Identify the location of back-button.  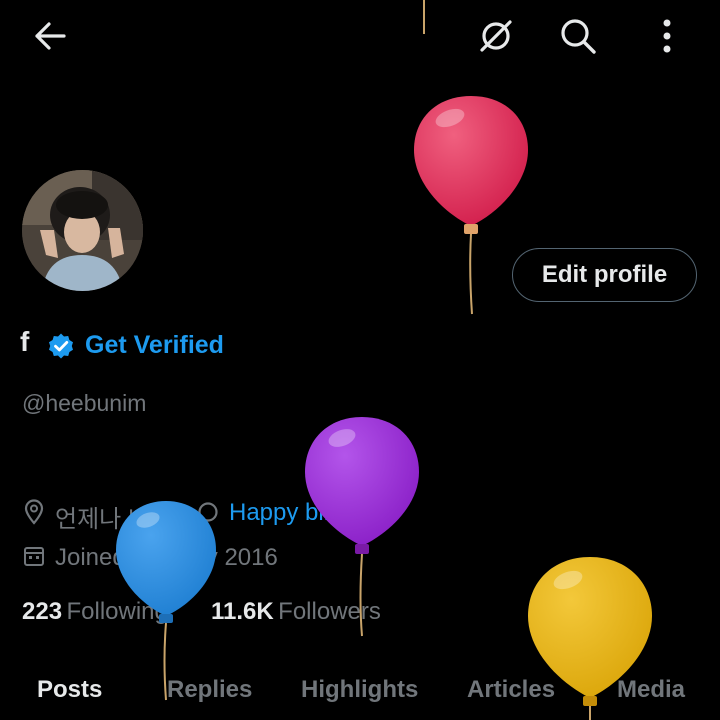
(50, 36).